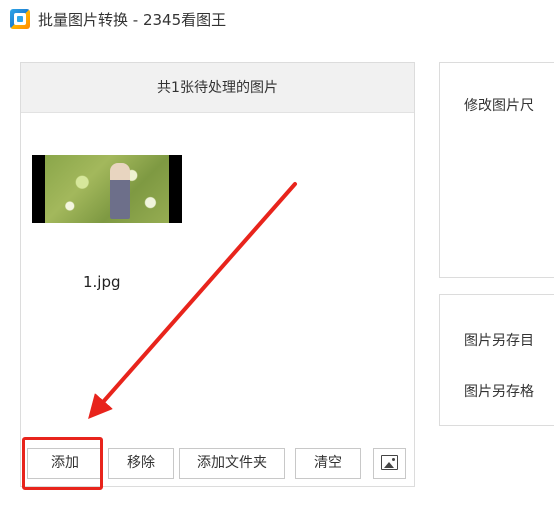 Image resolution: width=554 pixels, height=519 pixels. I want to click on image-view-button, so click(389, 463).